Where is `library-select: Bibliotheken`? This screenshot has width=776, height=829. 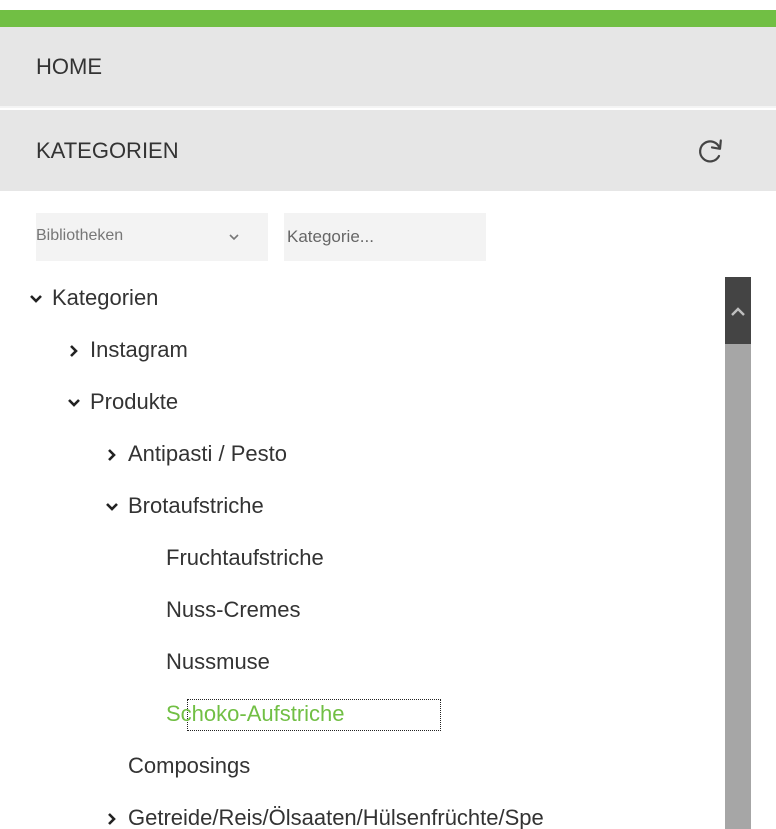
library-select: Bibliotheken is located at coordinates (152, 237).